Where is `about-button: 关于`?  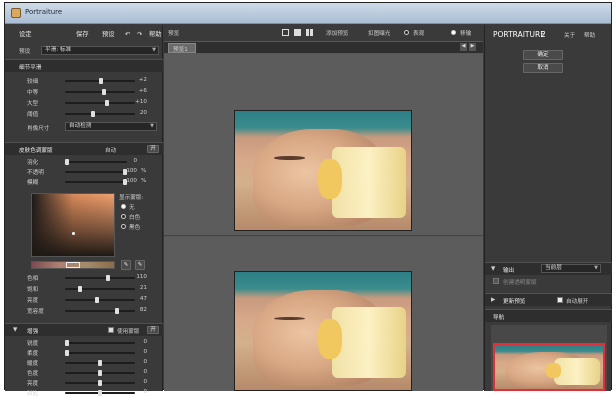
about-button: 关于 is located at coordinates (569, 35).